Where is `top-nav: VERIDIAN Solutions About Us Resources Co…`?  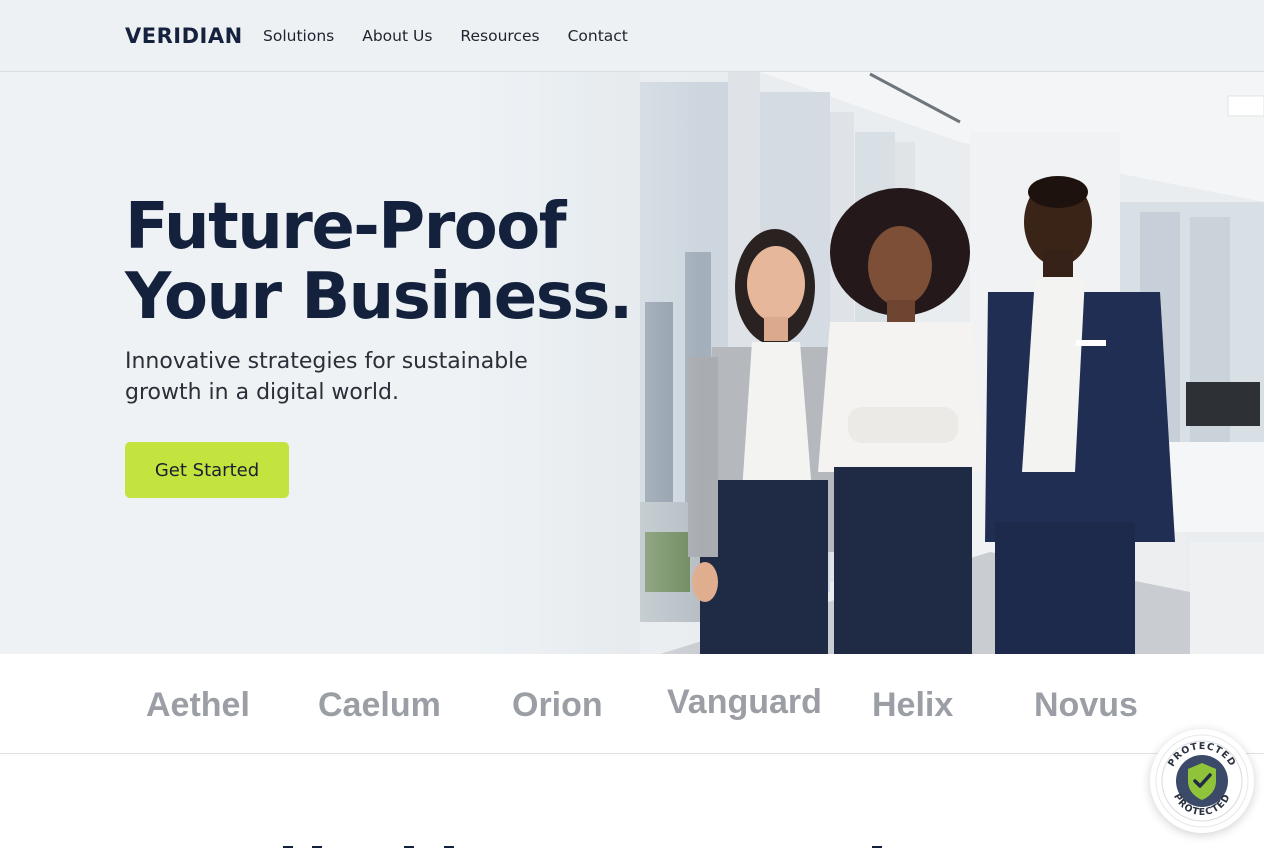 top-nav: VERIDIAN Solutions About Us Resources Co… is located at coordinates (632, 36).